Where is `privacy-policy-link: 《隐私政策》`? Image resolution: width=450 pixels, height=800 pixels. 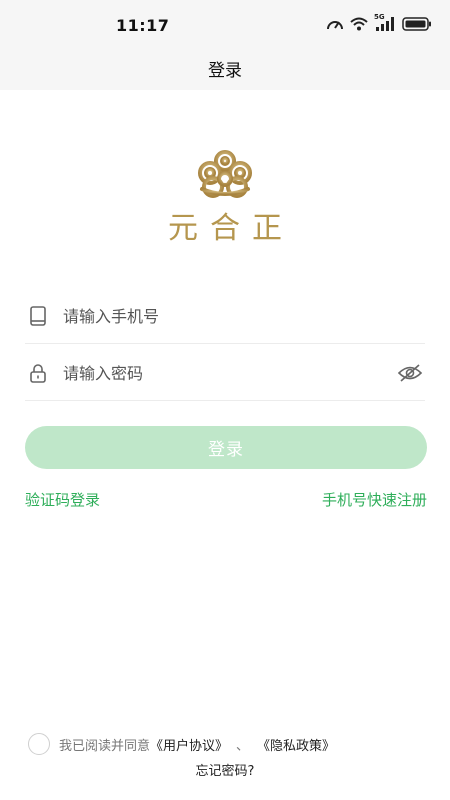 privacy-policy-link: 《隐私政策》 is located at coordinates (296, 744).